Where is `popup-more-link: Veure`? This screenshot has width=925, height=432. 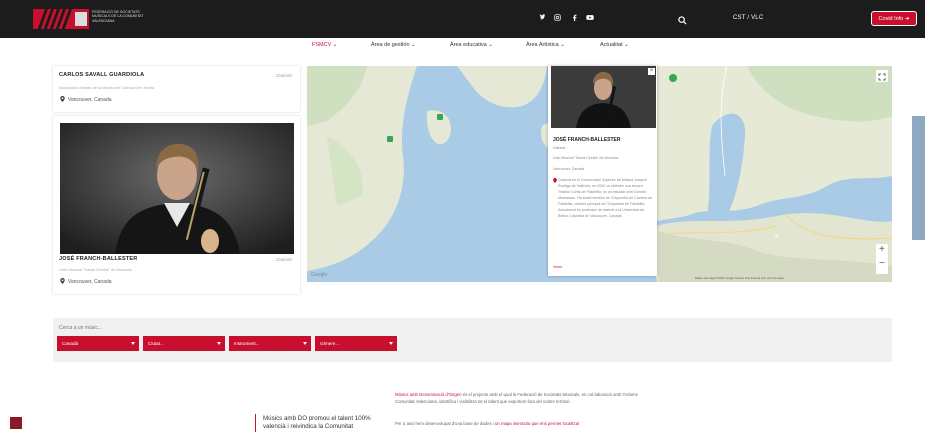 popup-more-link: Veure is located at coordinates (557, 267).